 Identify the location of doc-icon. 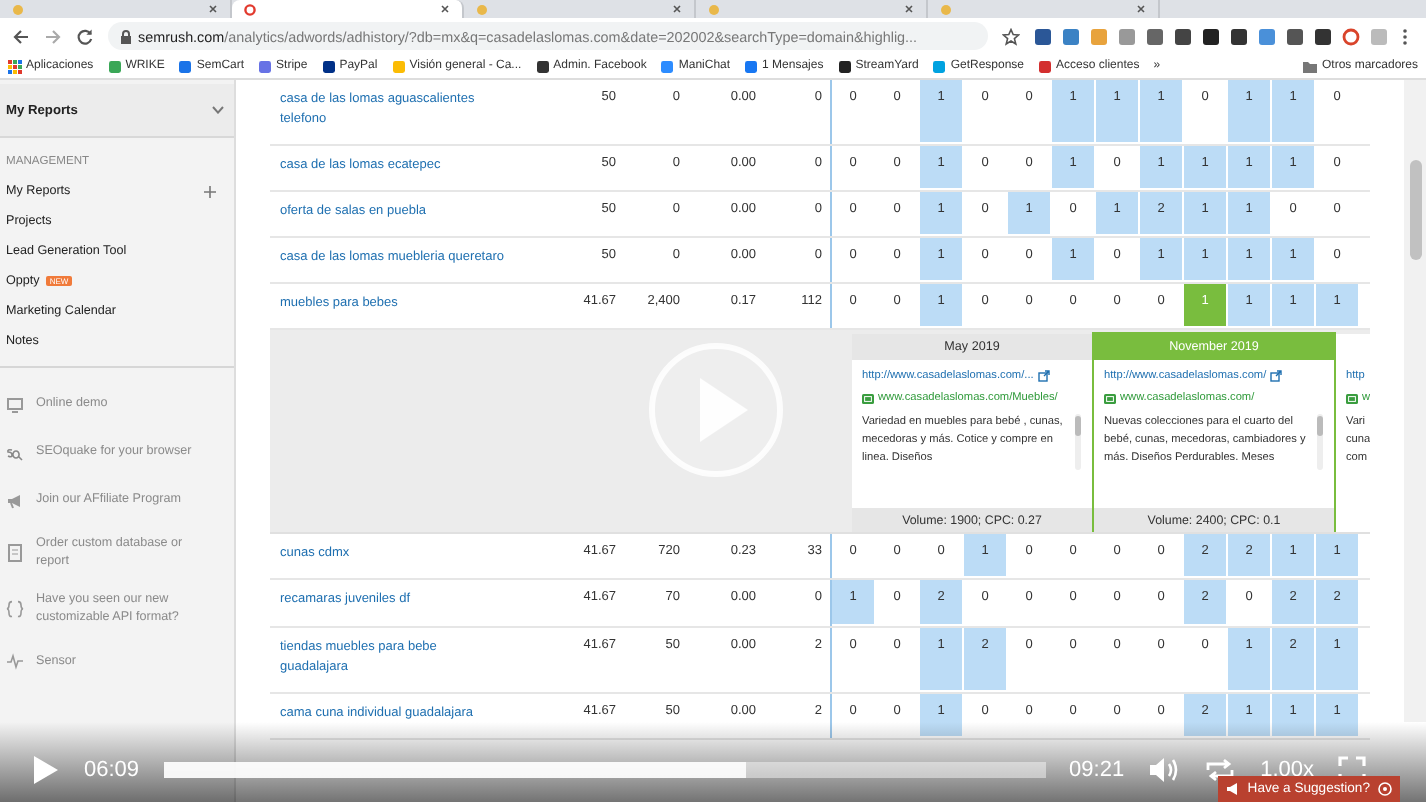
(15, 552).